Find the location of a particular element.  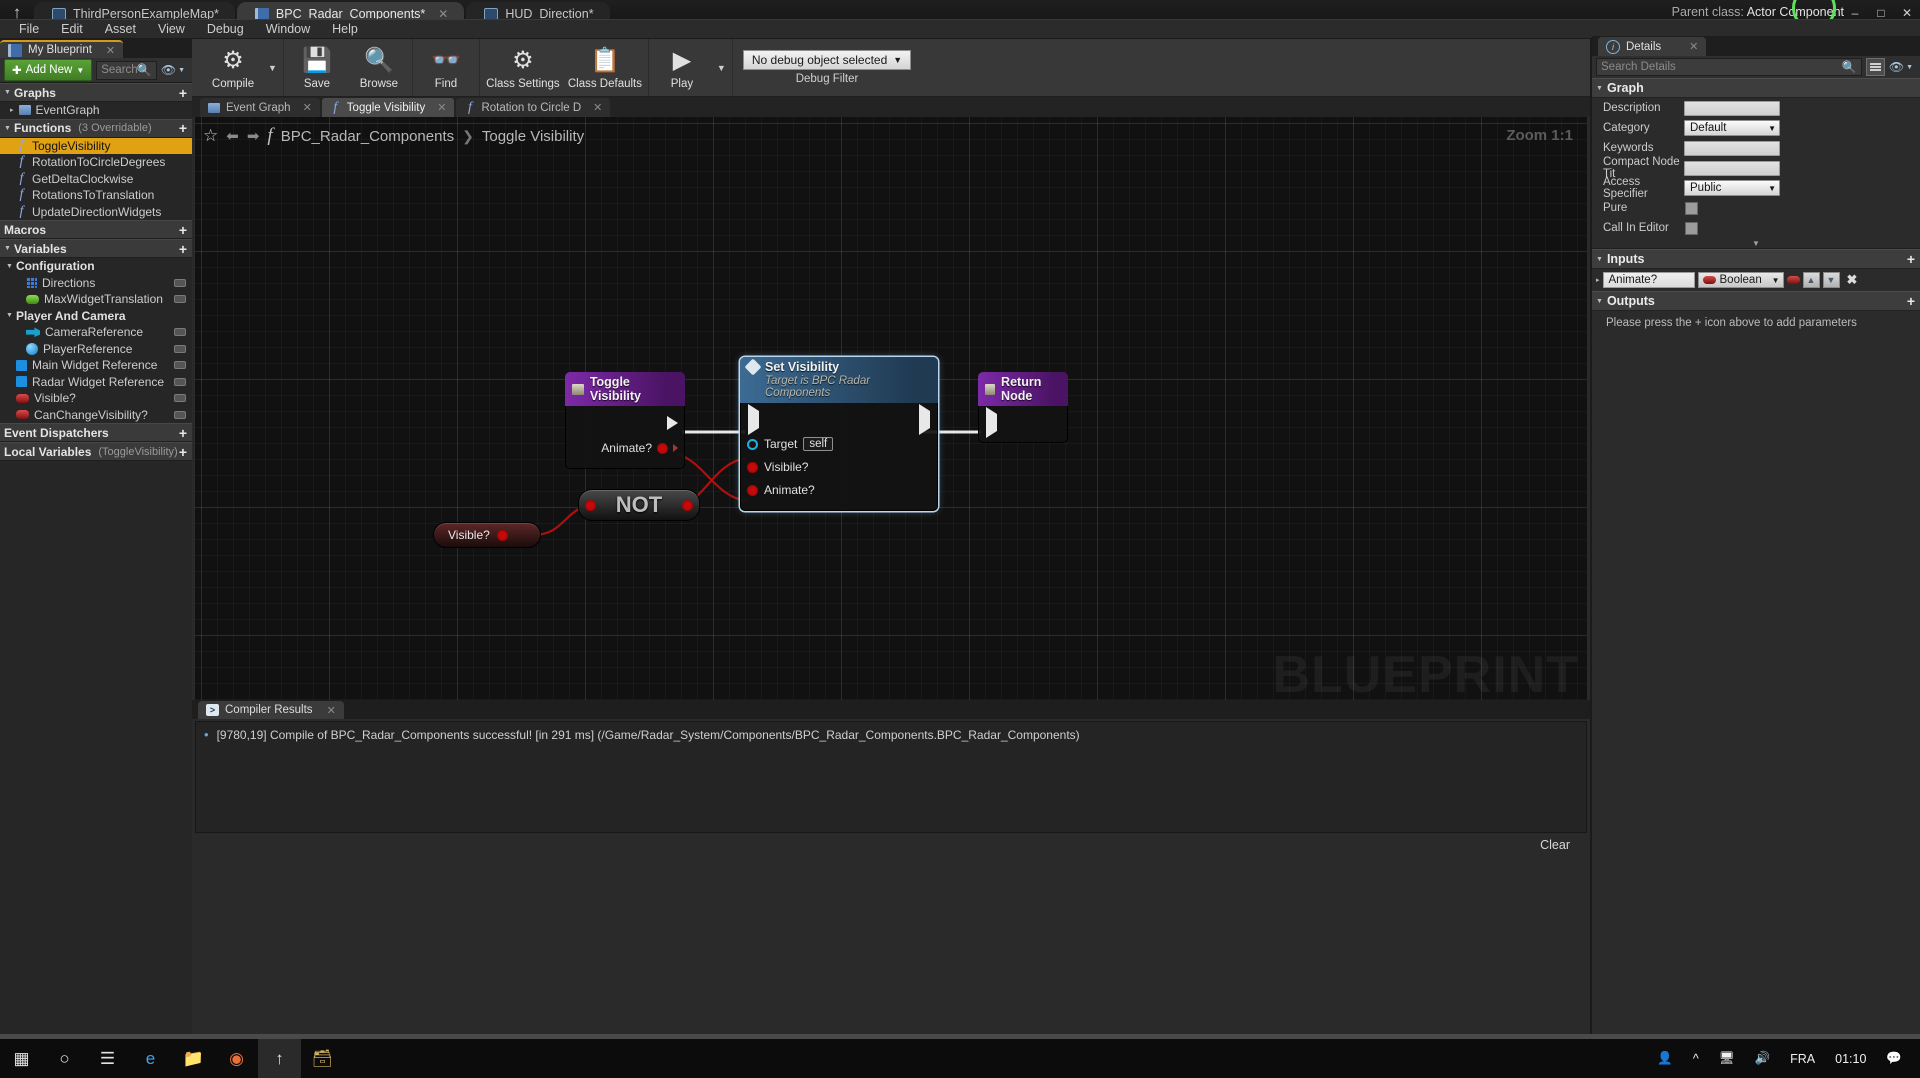

network-icon: 🖥 is located at coordinates (1727, 1058).